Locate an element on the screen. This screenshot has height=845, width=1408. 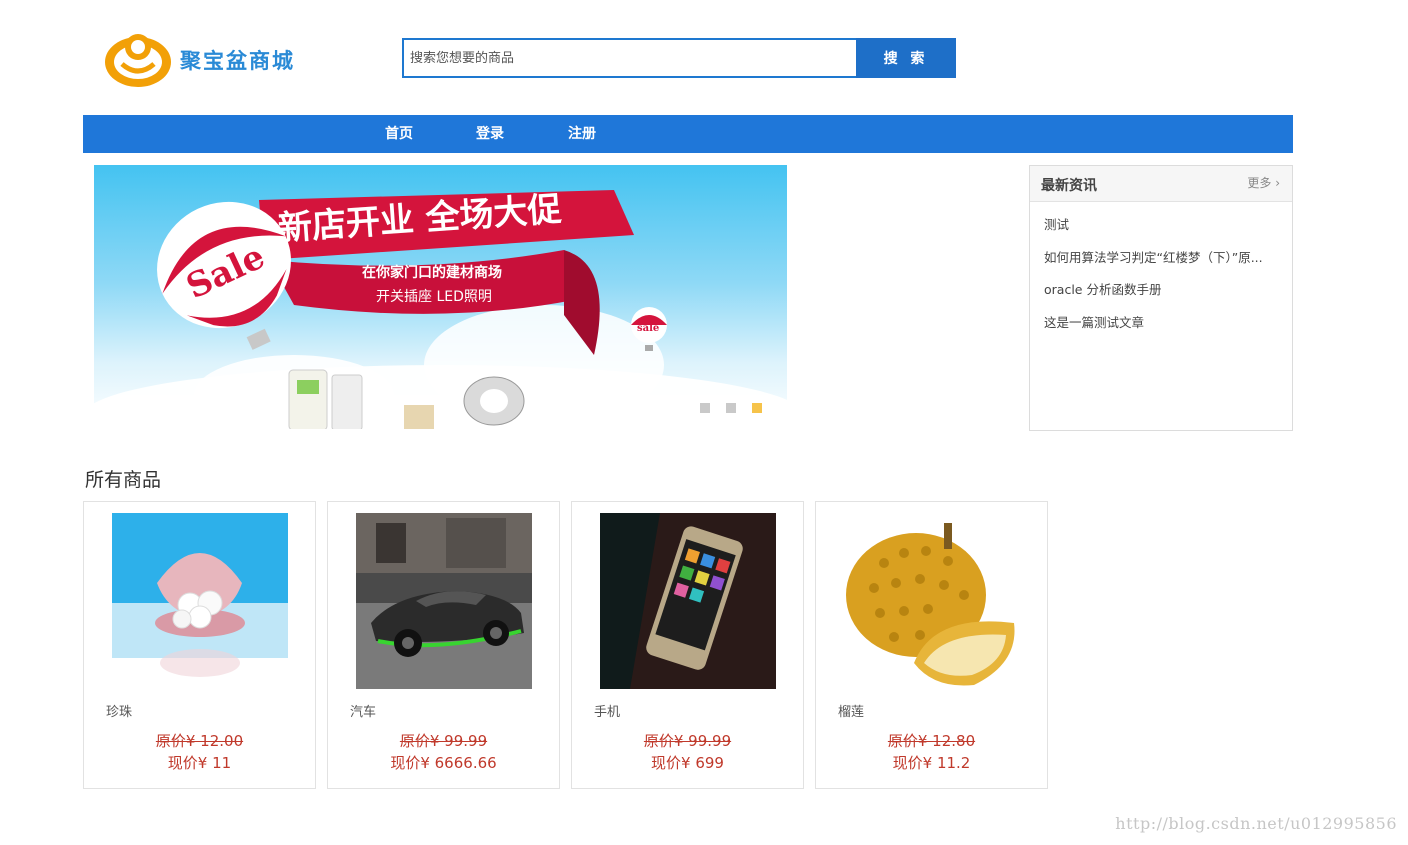
nav-item-register: 注册 is located at coordinates (582, 134).